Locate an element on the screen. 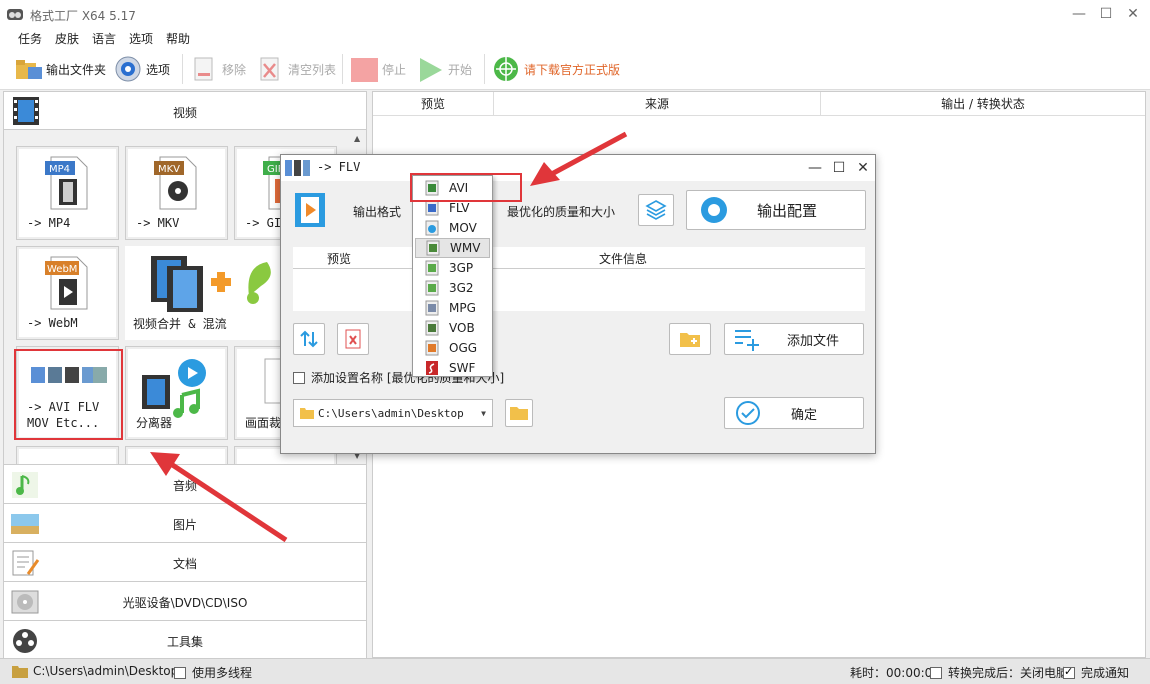  category-document-label: 文档 is located at coordinates (184, 564).